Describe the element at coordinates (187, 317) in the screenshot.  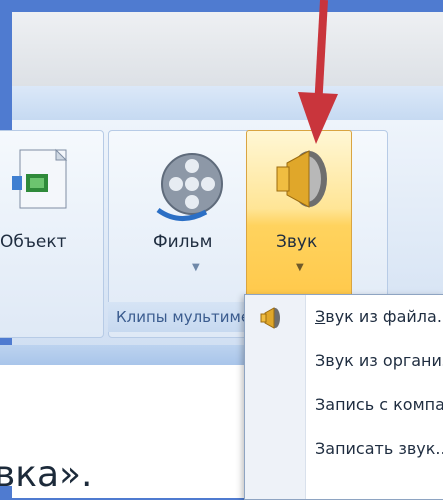
I see `group-label-media-clips: Клипы мультимедиа` at that location.